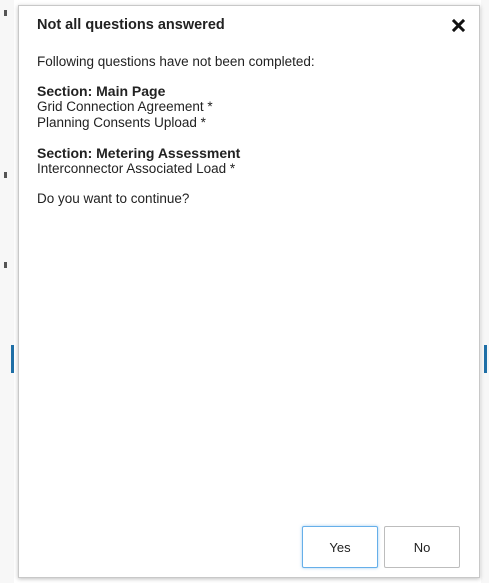 Image resolution: width=489 pixels, height=583 pixels. I want to click on background-right-edge, so click(485, 291).